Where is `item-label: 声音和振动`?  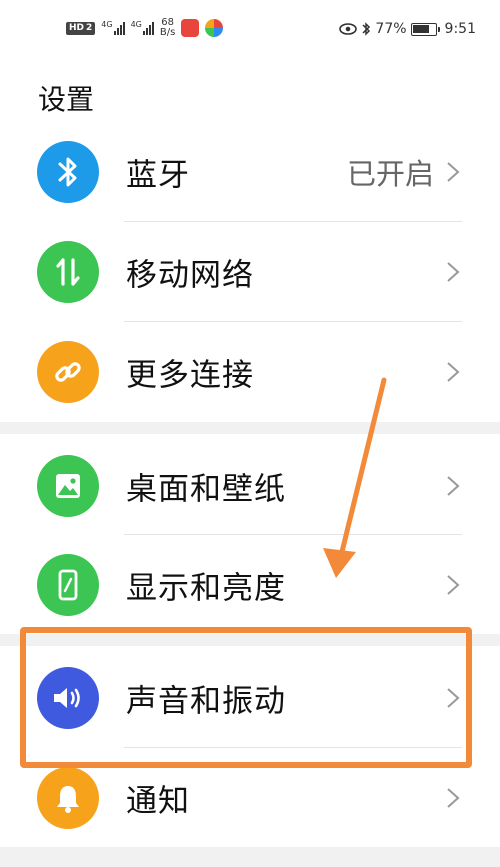 item-label: 声音和振动 is located at coordinates (206, 701).